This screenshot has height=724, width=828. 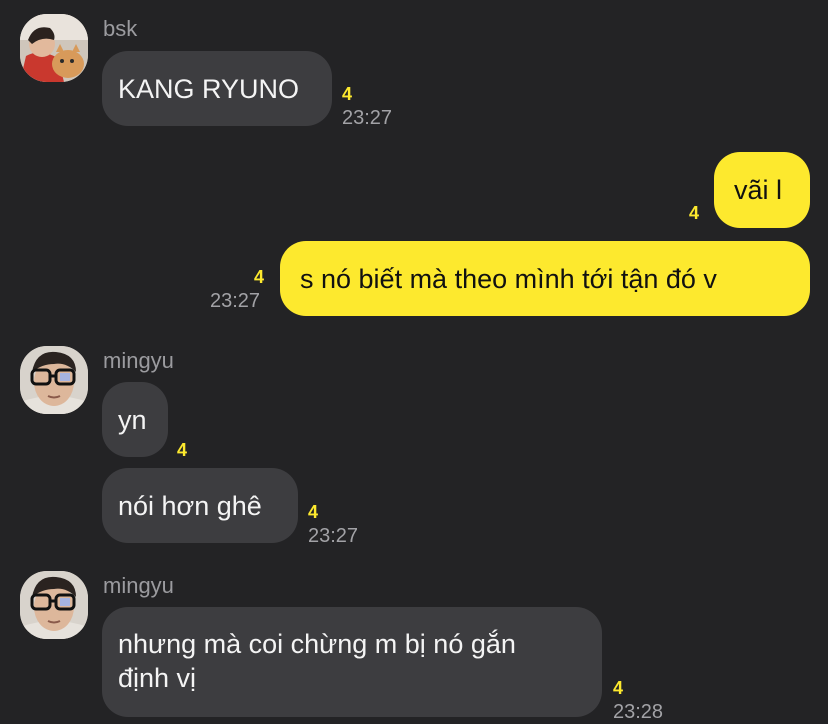 I want to click on message-bubble: KANG RYUNO, so click(x=217, y=88).